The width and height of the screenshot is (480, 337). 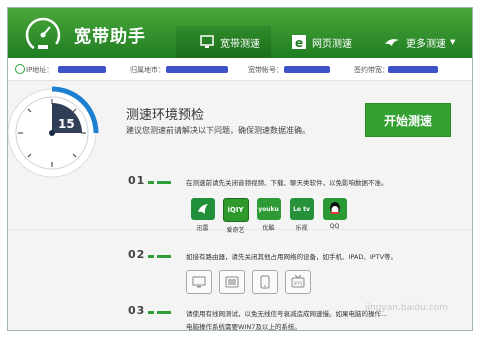 What do you see at coordinates (301, 228) in the screenshot?
I see `app-name: 乐视` at bounding box center [301, 228].